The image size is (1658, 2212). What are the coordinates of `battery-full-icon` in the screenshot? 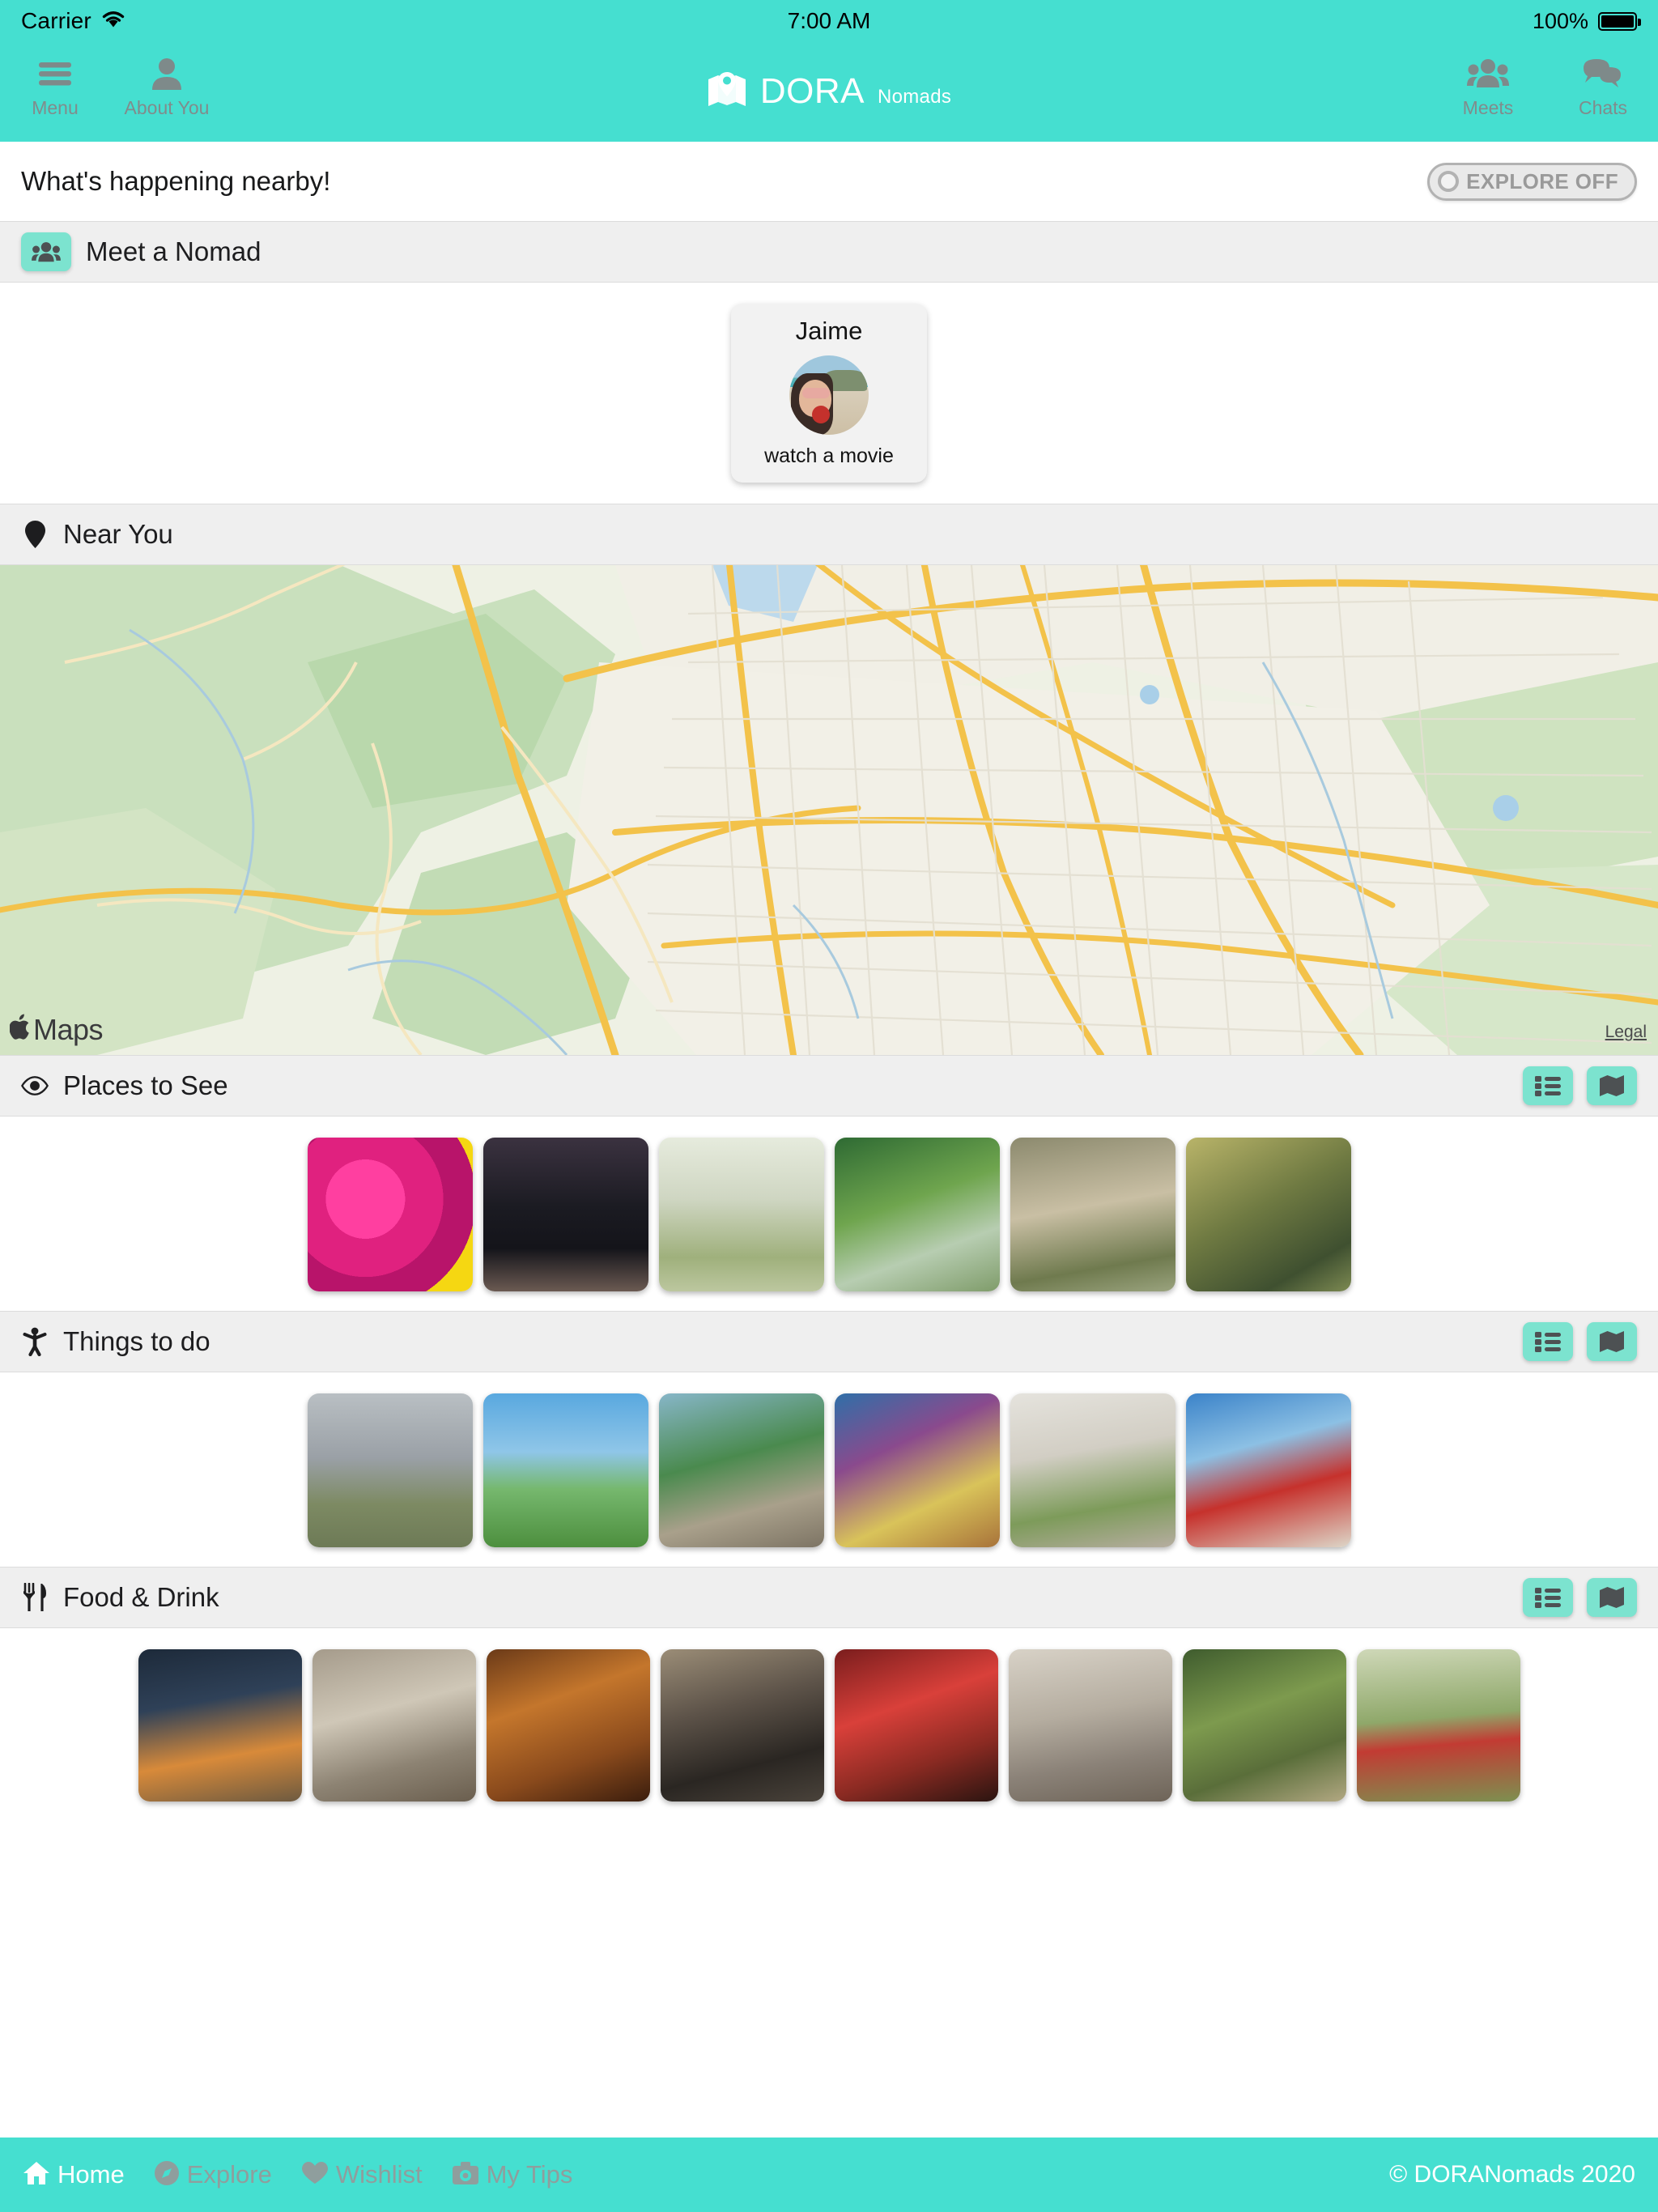 It's located at (1619, 21).